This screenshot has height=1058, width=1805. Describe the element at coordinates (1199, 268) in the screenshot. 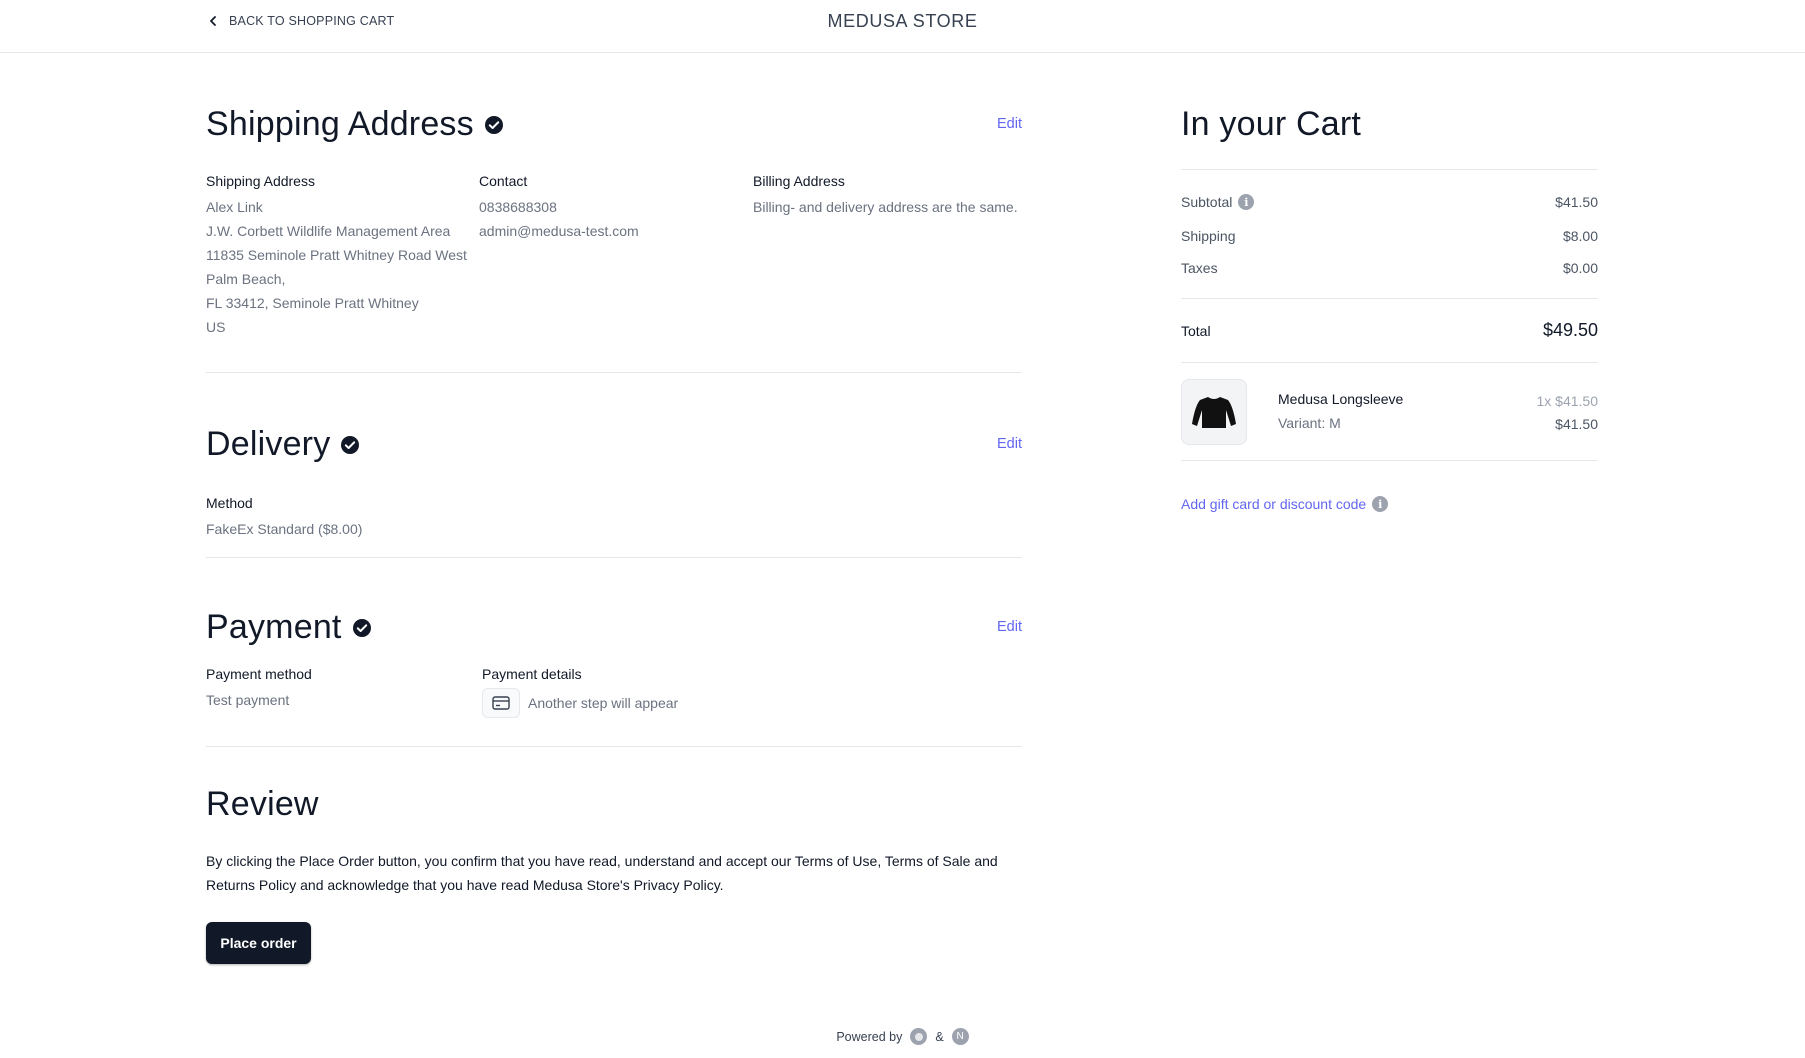

I see `taxes-label: Taxes` at that location.